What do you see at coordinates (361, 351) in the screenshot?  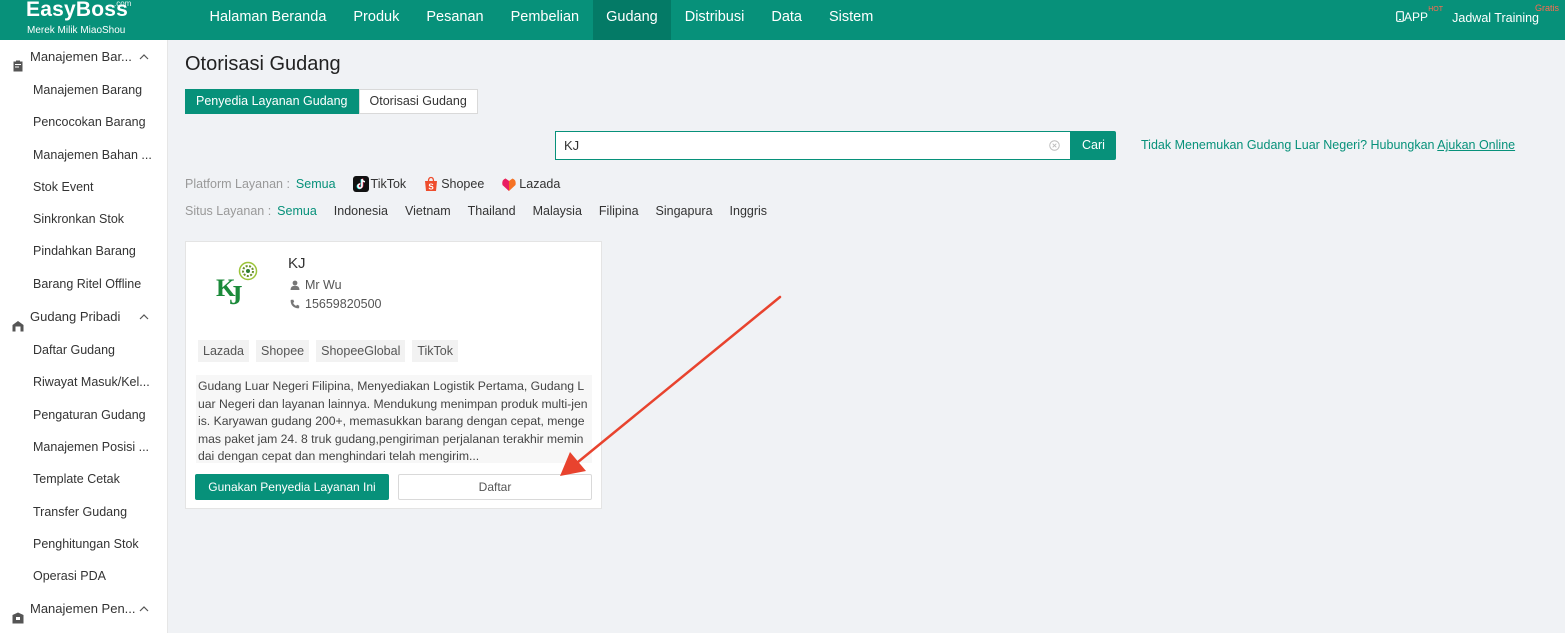 I see `platform-tag-shopeeglobal: ShopeeGlobal` at bounding box center [361, 351].